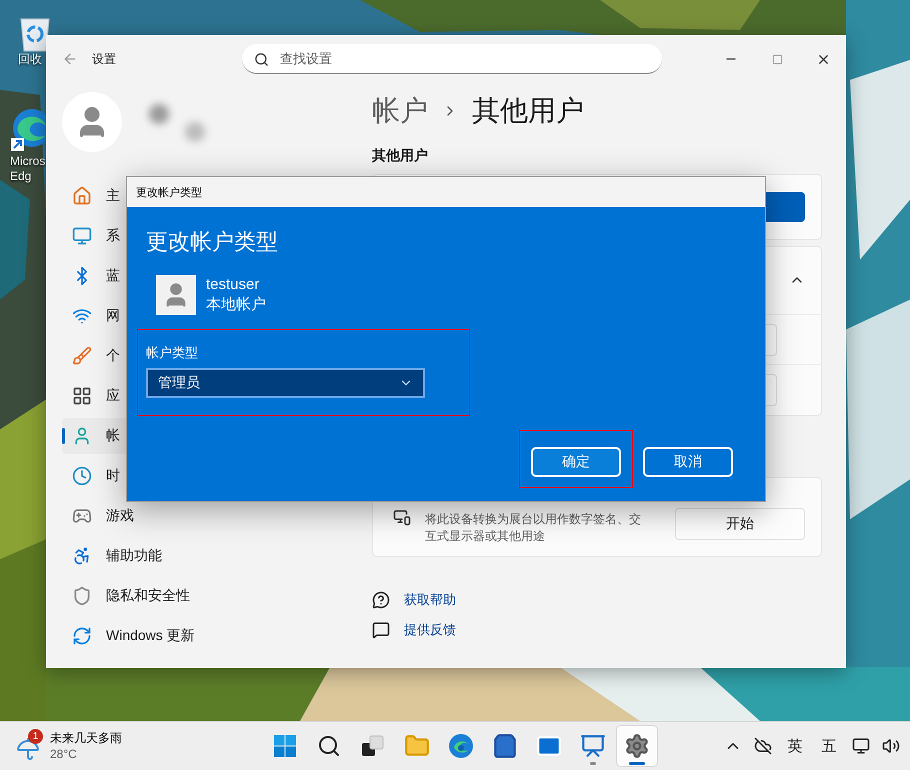 This screenshot has height=770, width=910. Describe the element at coordinates (446, 192) in the screenshot. I see `dialog-title-bar: 更改帐户类型` at that location.